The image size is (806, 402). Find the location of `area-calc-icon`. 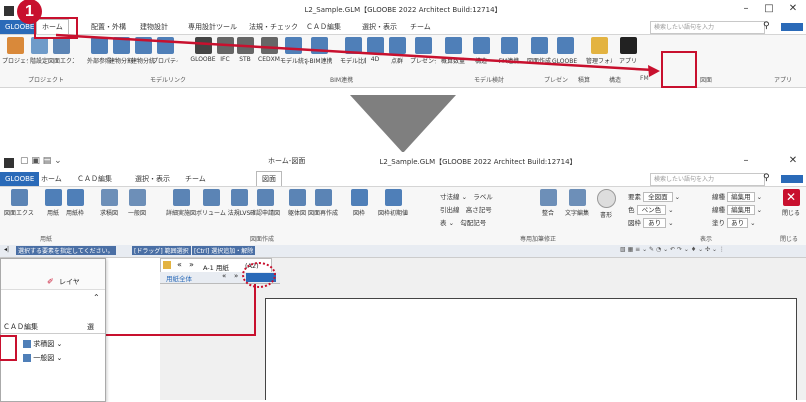

area-calc-icon is located at coordinates (27, 344).